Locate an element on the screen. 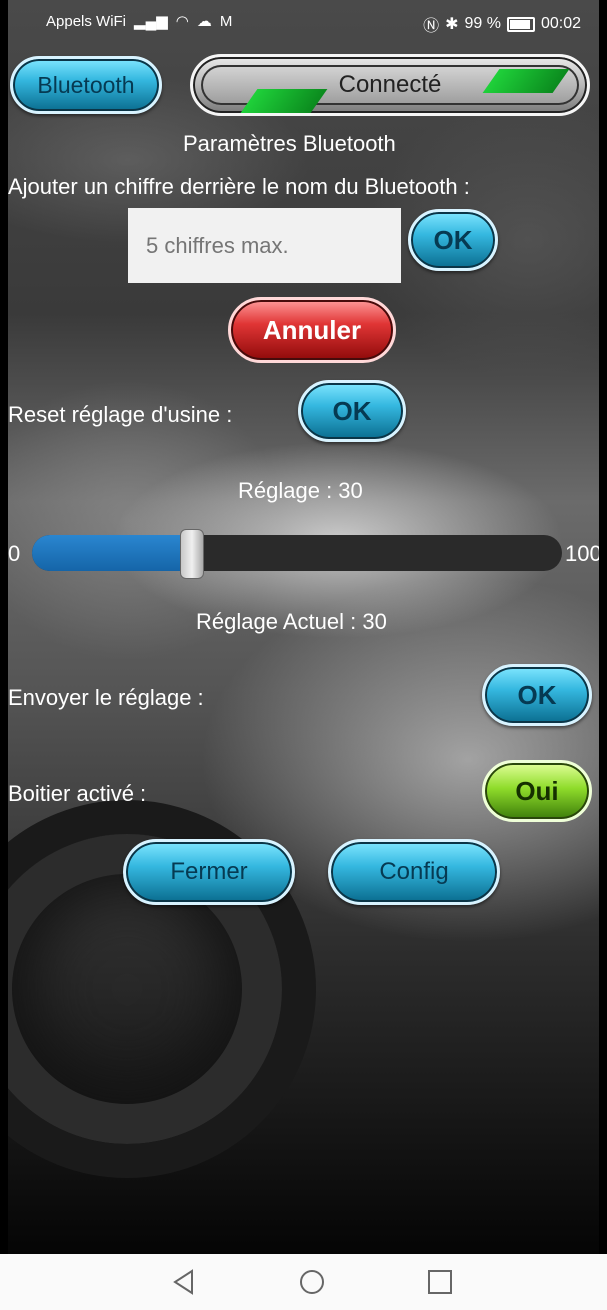  wifi-icon: ◠ is located at coordinates (182, 21).